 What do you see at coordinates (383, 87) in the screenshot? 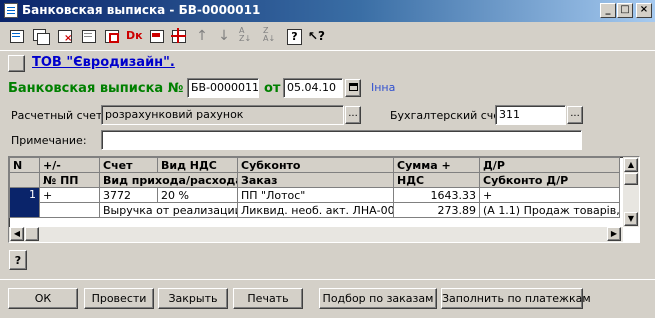
I see `author-label: Інна` at bounding box center [383, 87].